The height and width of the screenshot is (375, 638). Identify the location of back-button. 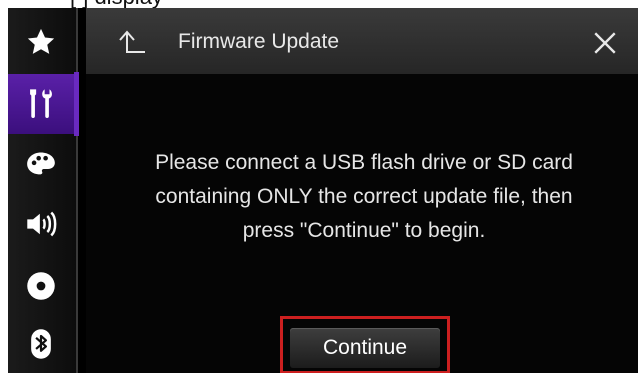
(132, 43).